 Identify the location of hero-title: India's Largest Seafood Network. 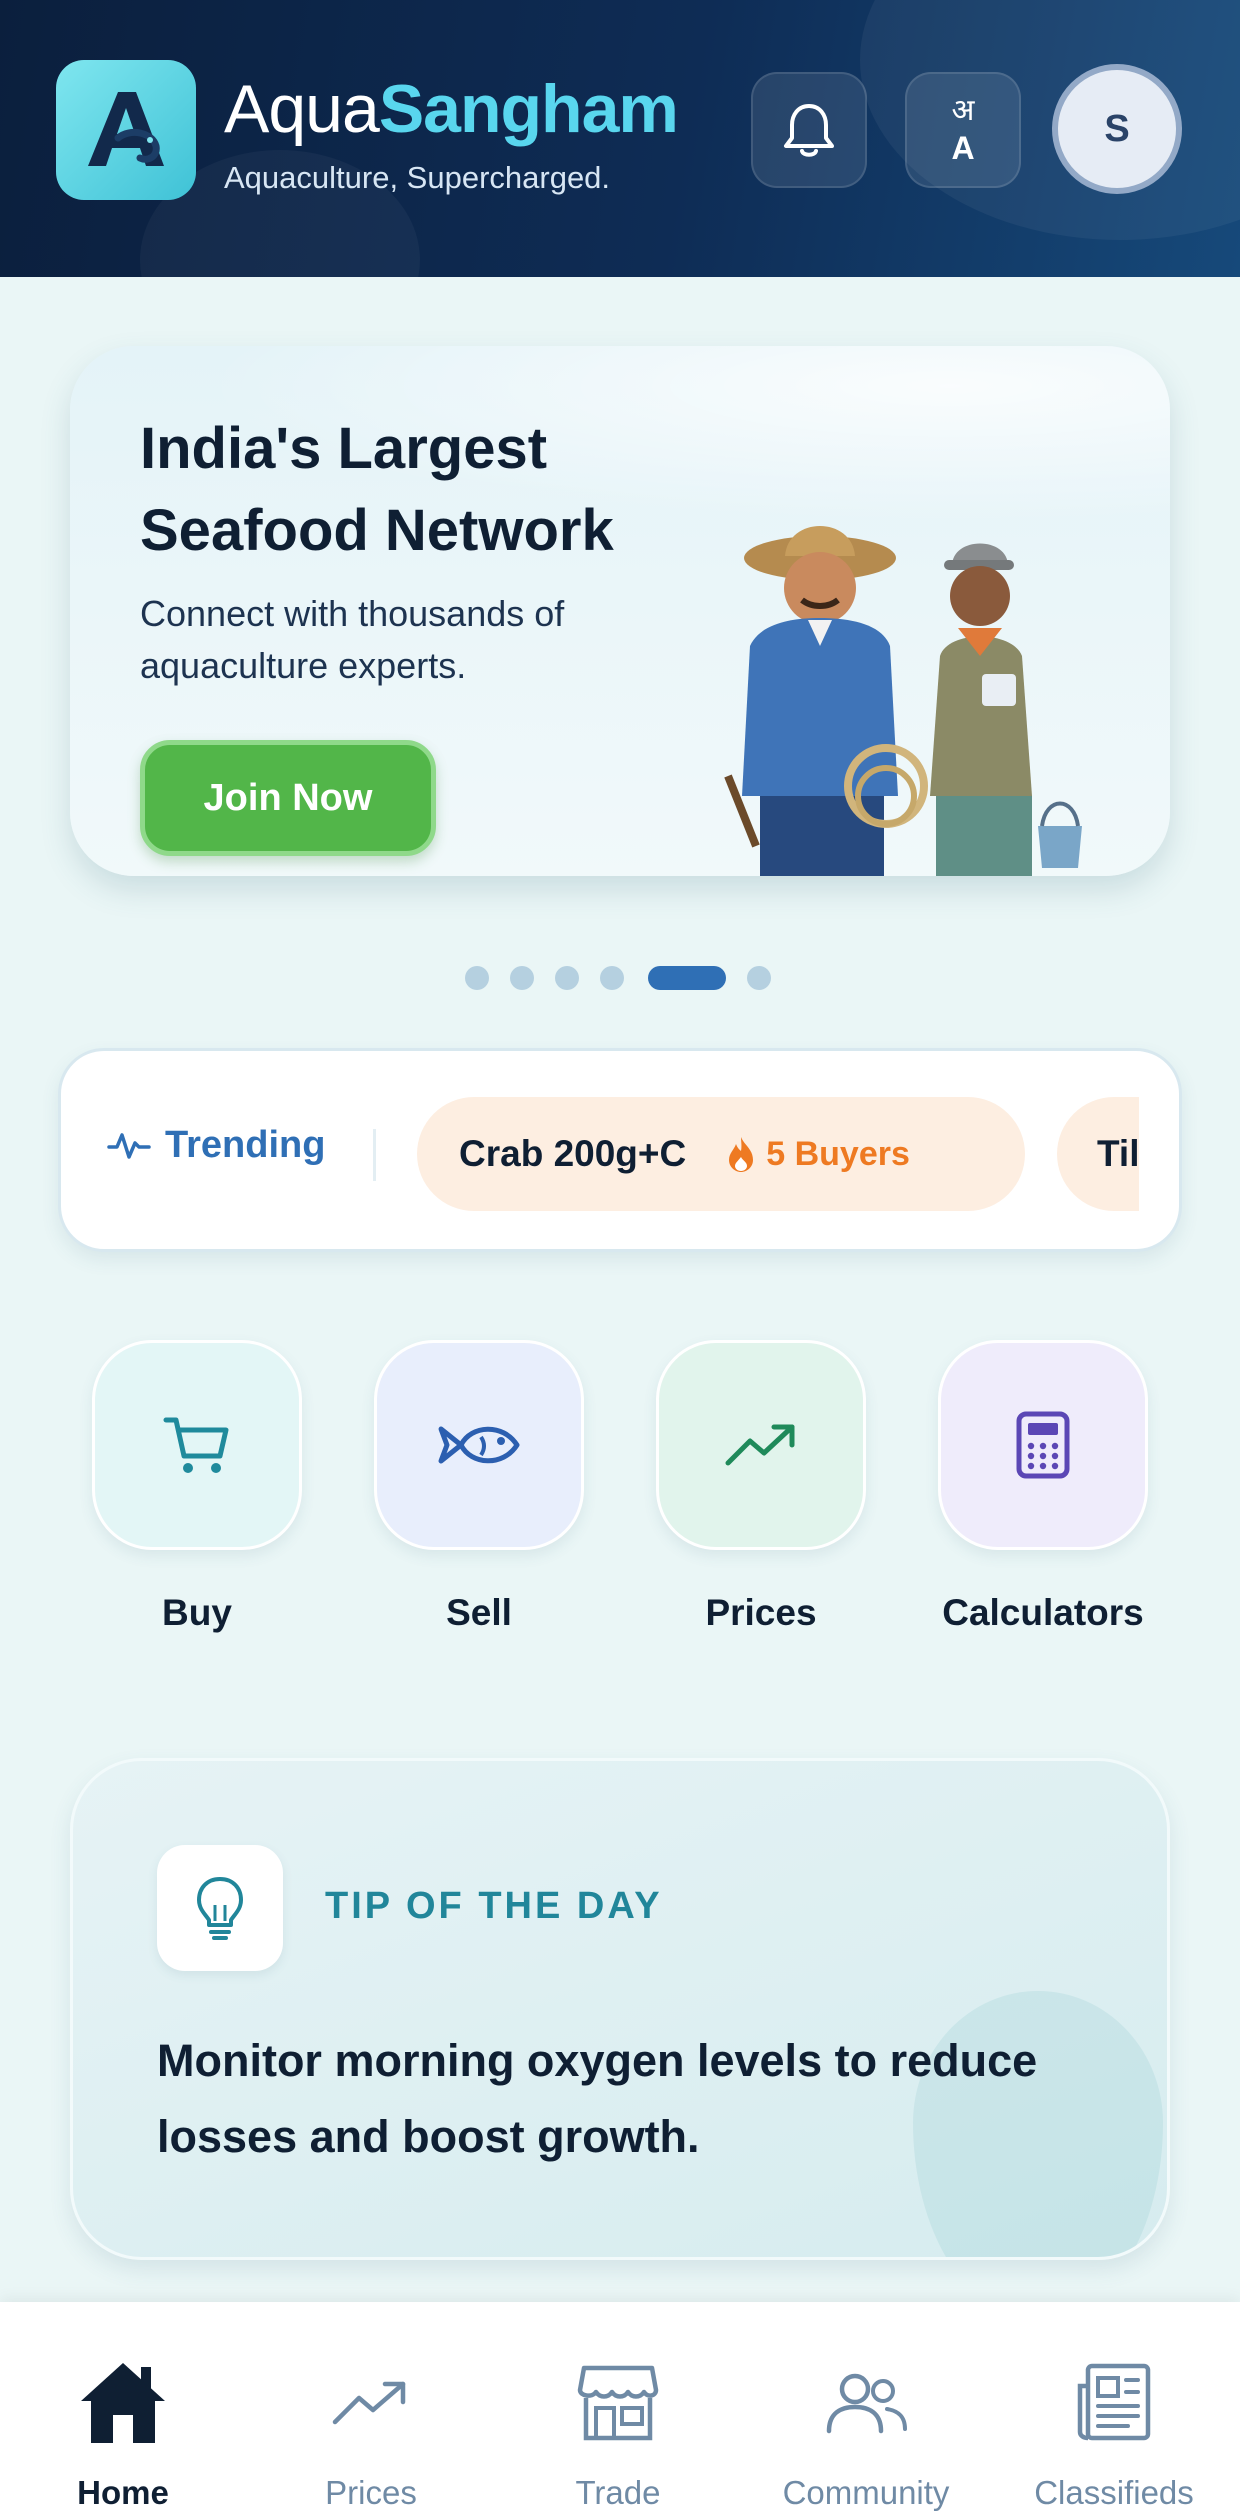
(377, 489).